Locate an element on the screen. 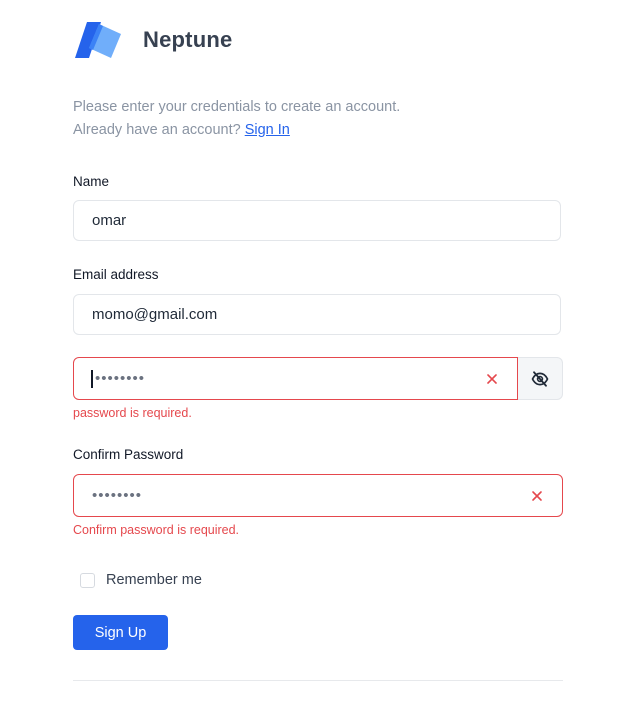  email-input is located at coordinates (317, 314).